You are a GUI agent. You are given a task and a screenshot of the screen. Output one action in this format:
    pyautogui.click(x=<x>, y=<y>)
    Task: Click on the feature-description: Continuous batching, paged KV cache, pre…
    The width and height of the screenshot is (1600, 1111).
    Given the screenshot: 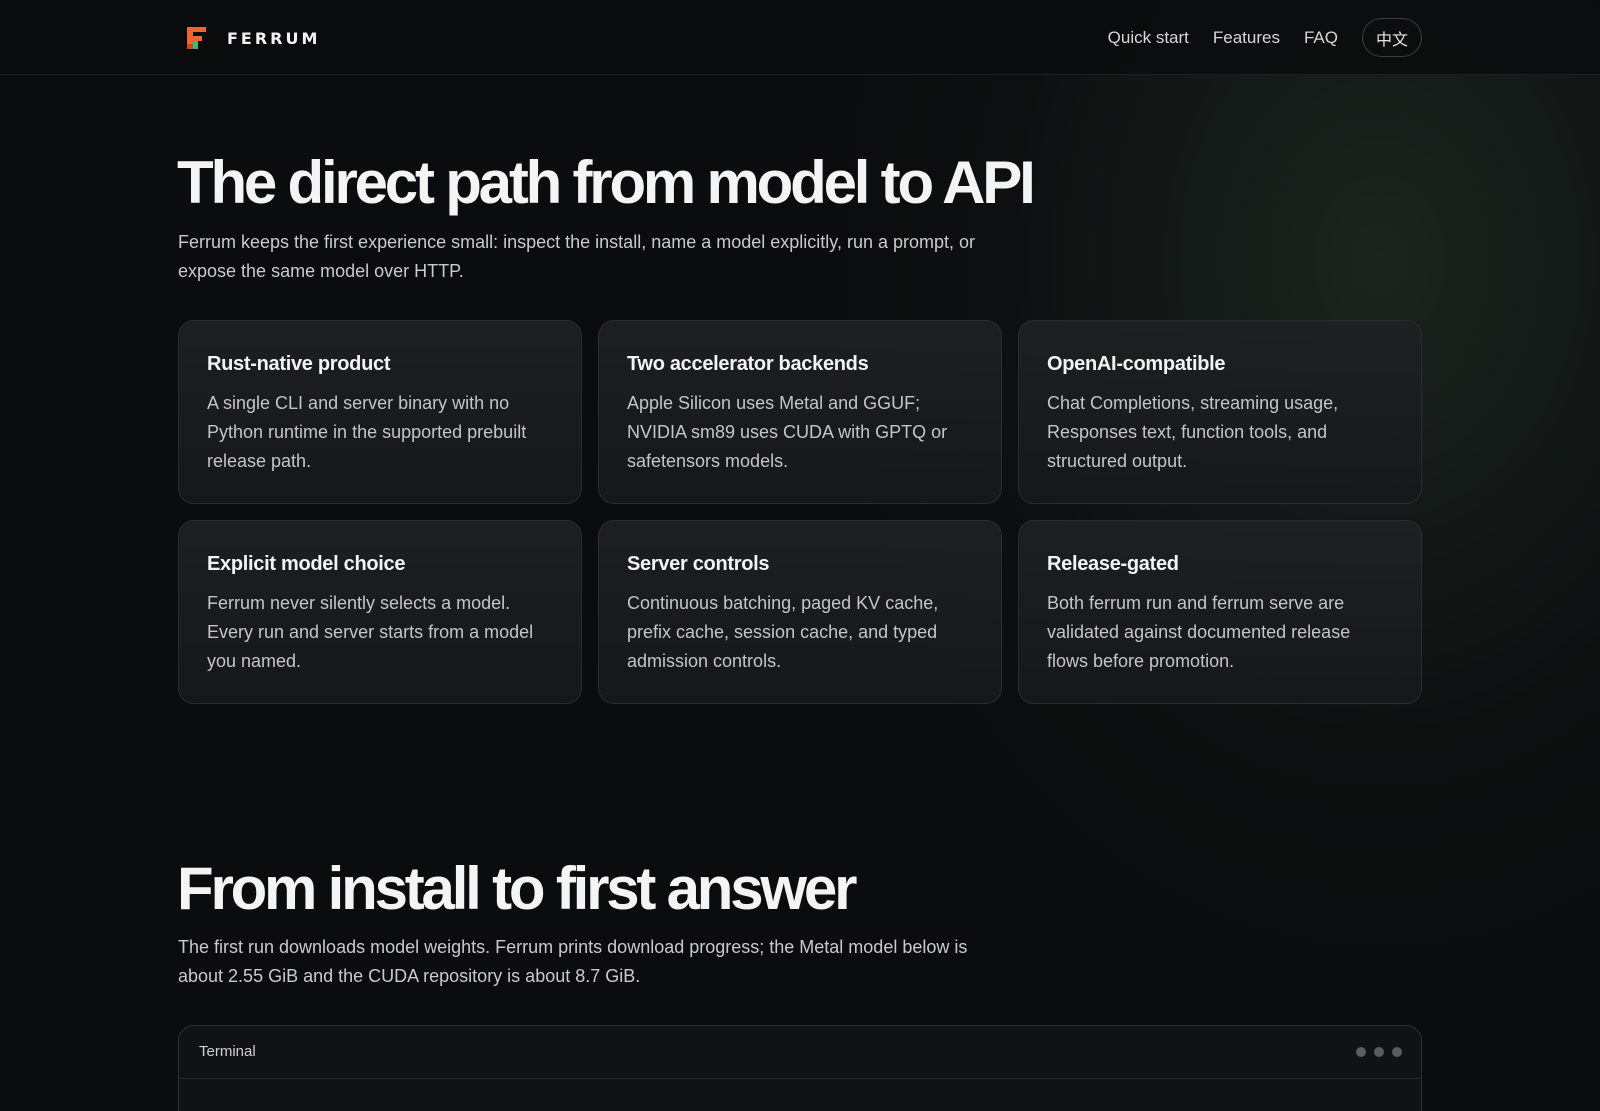 What is the action you would take?
    pyautogui.click(x=783, y=632)
    